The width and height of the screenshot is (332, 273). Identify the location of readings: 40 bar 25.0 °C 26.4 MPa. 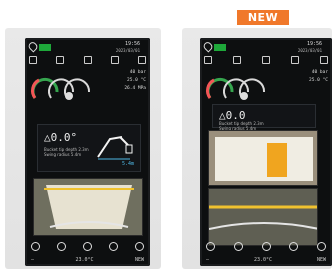
(124, 82).